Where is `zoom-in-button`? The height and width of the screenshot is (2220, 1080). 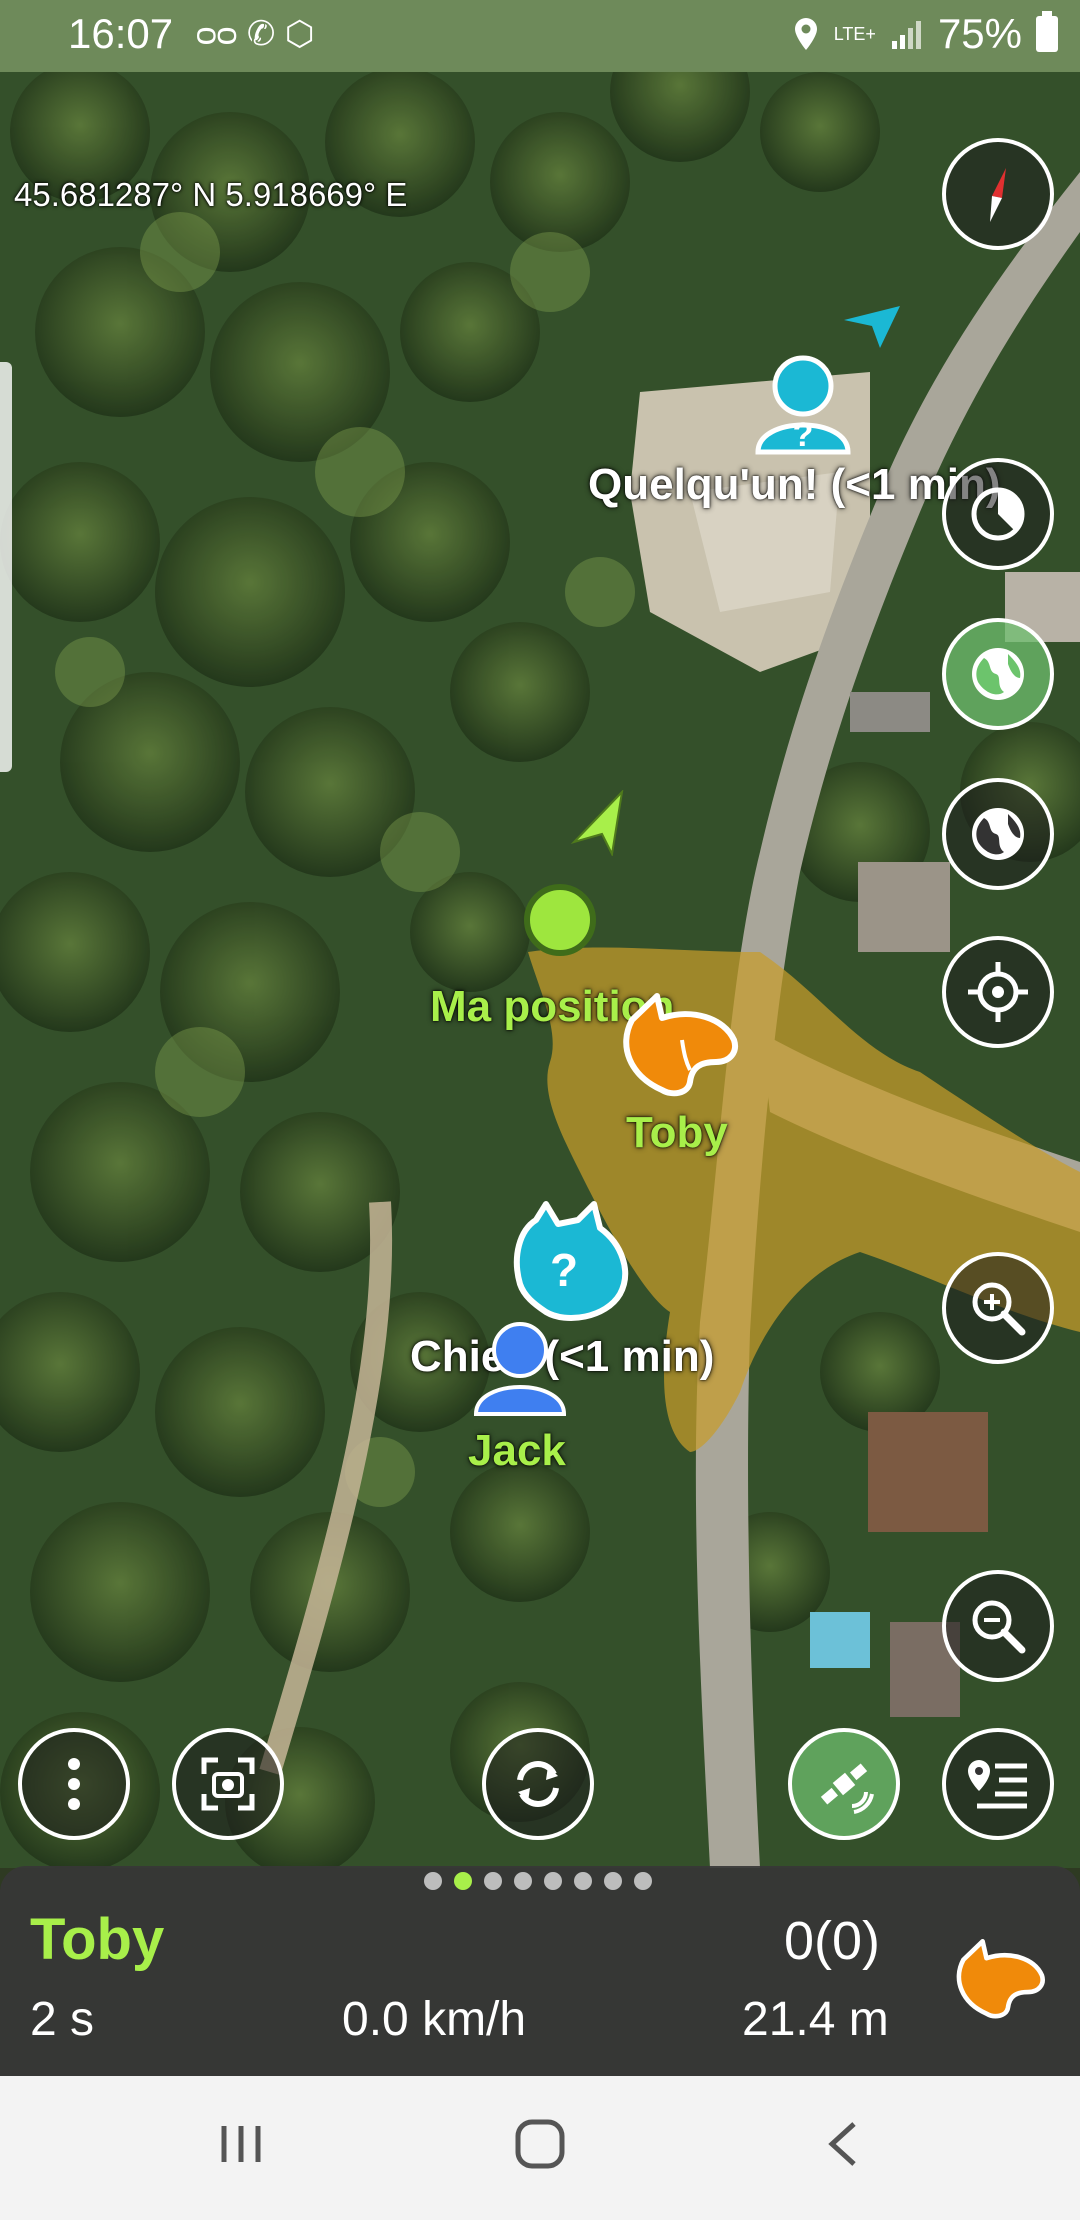 zoom-in-button is located at coordinates (998, 1308).